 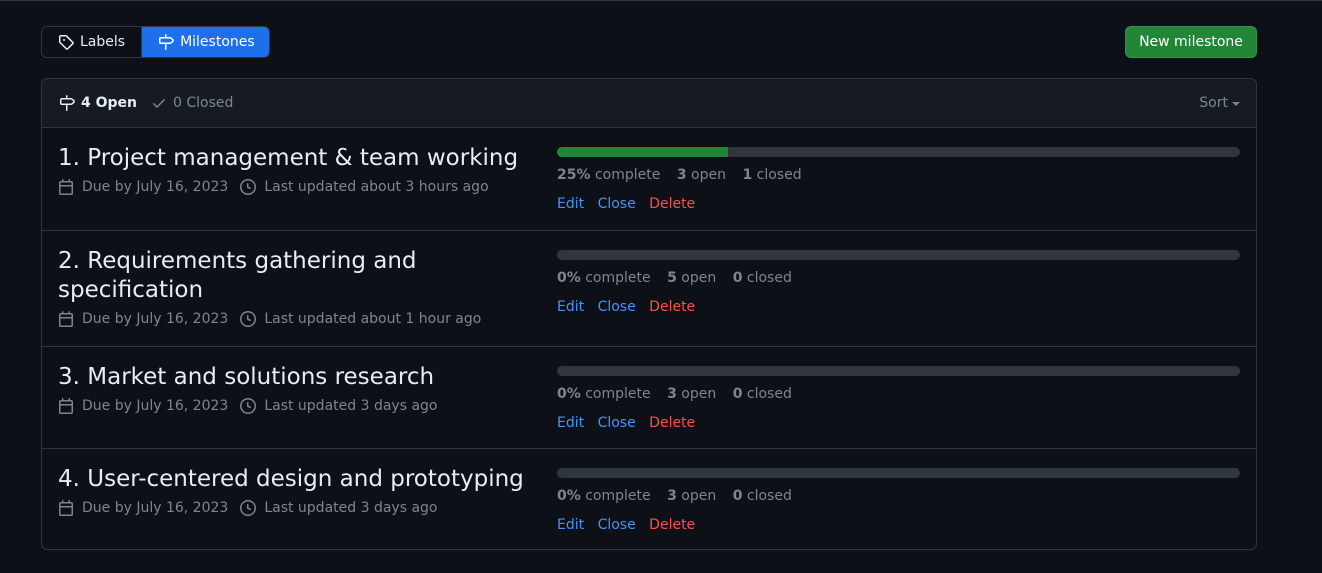 I want to click on open-filter: 4 Open, so click(x=98, y=103).